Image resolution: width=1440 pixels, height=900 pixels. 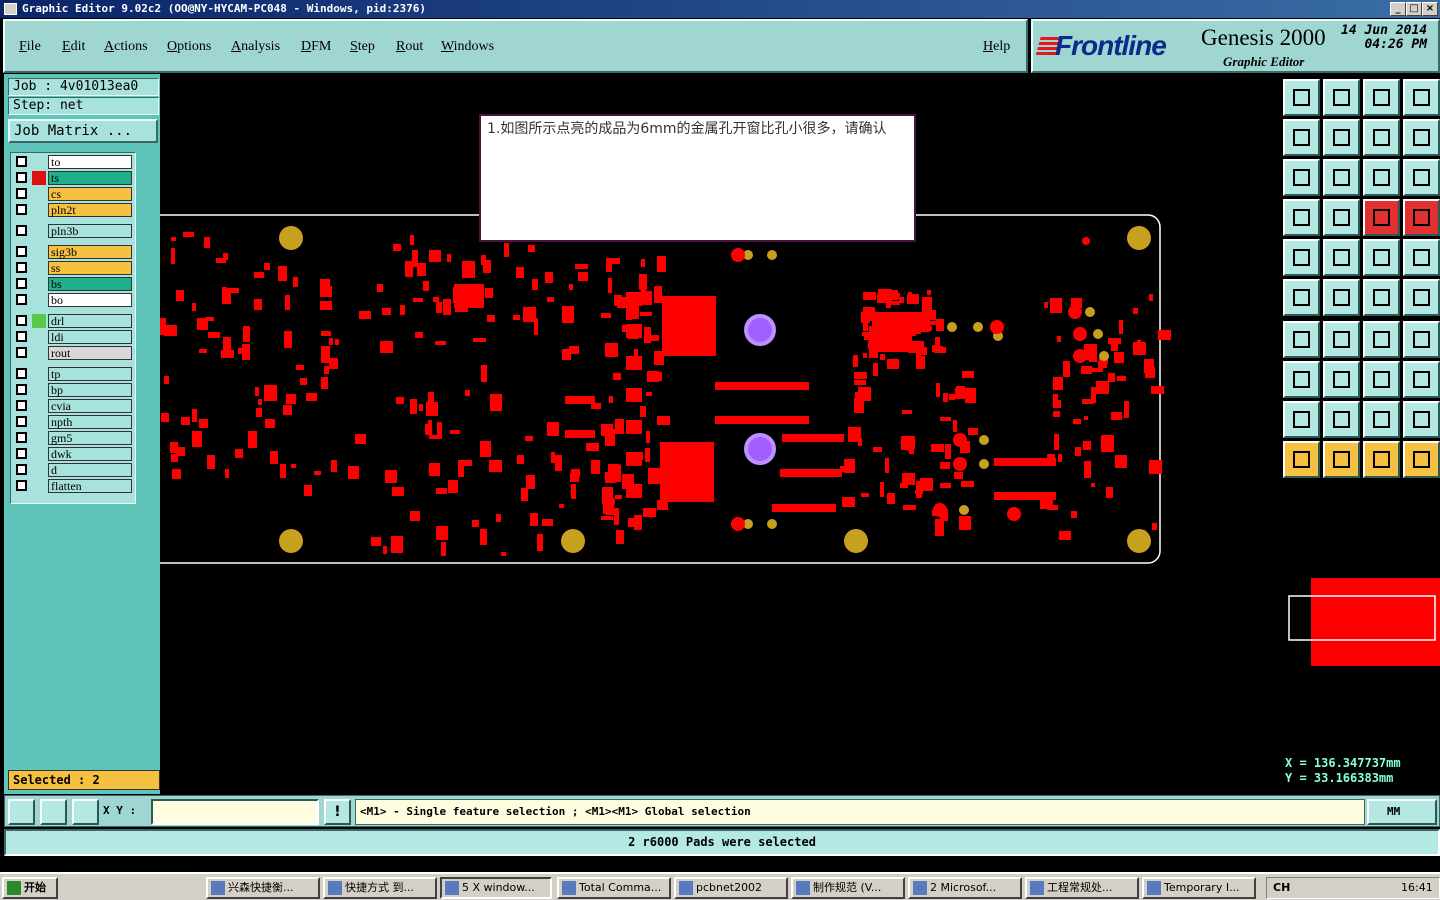 What do you see at coordinates (1301, 339) in the screenshot?
I see `angle-icon` at bounding box center [1301, 339].